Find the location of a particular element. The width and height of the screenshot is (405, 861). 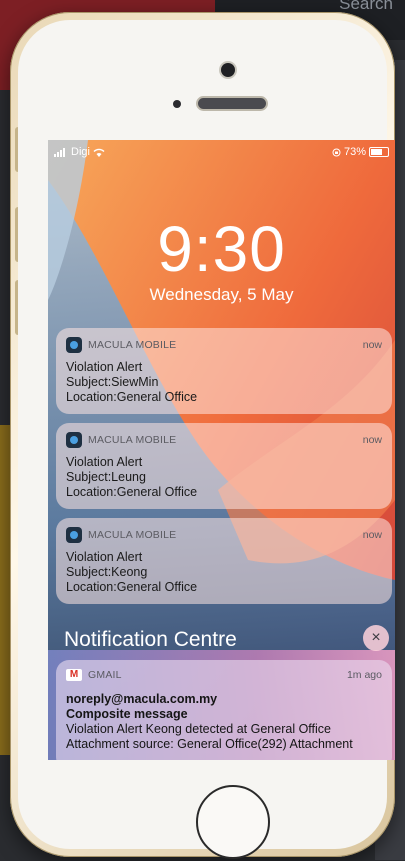

signal-icon is located at coordinates (59, 152).